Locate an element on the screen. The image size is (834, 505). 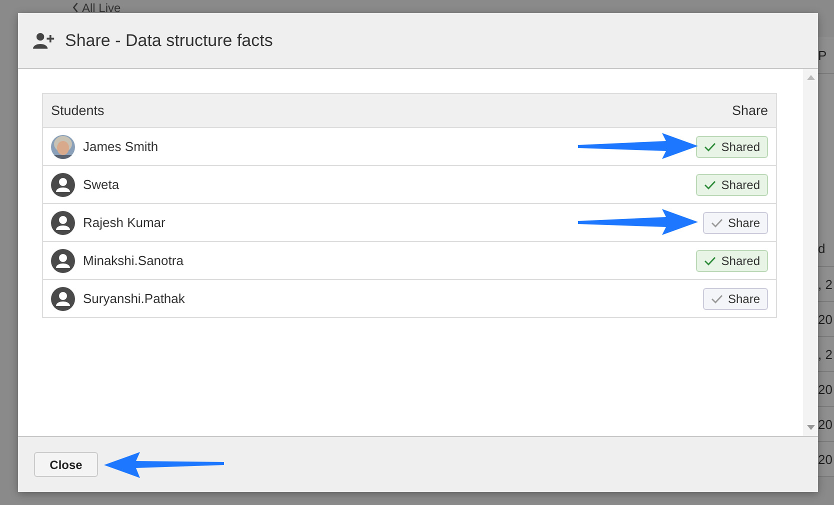
column-header: Share is located at coordinates (750, 110).